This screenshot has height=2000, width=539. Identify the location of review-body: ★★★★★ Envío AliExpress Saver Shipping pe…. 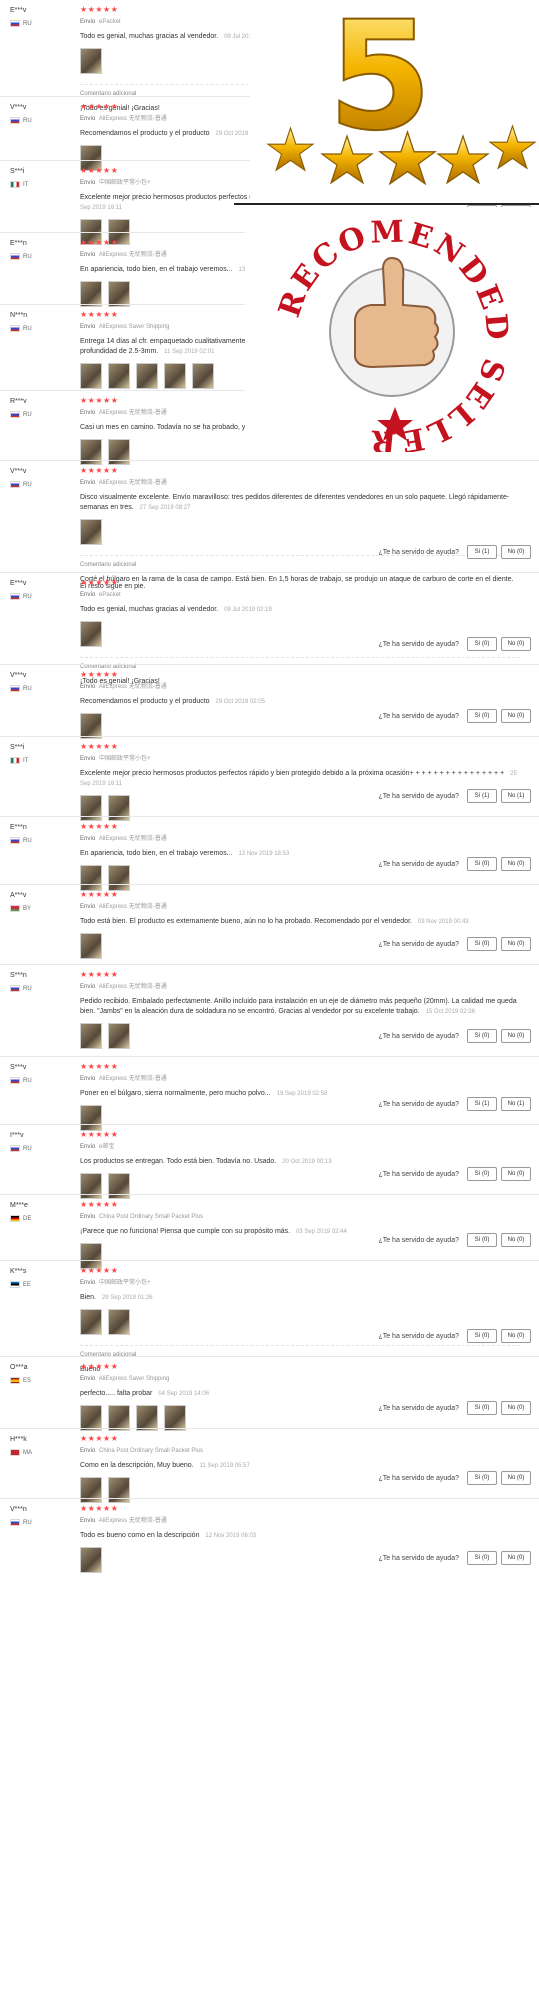
(300, 1396).